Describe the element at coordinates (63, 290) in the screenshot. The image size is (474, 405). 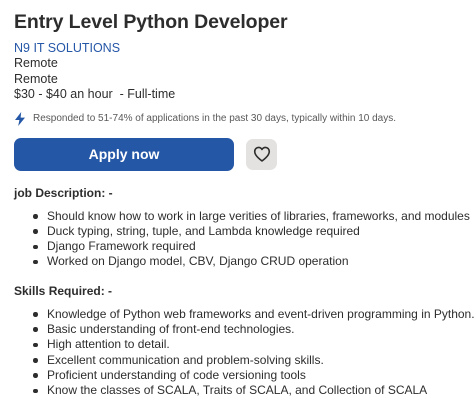
I see `skills-required-heading: Skills Required: -` at that location.